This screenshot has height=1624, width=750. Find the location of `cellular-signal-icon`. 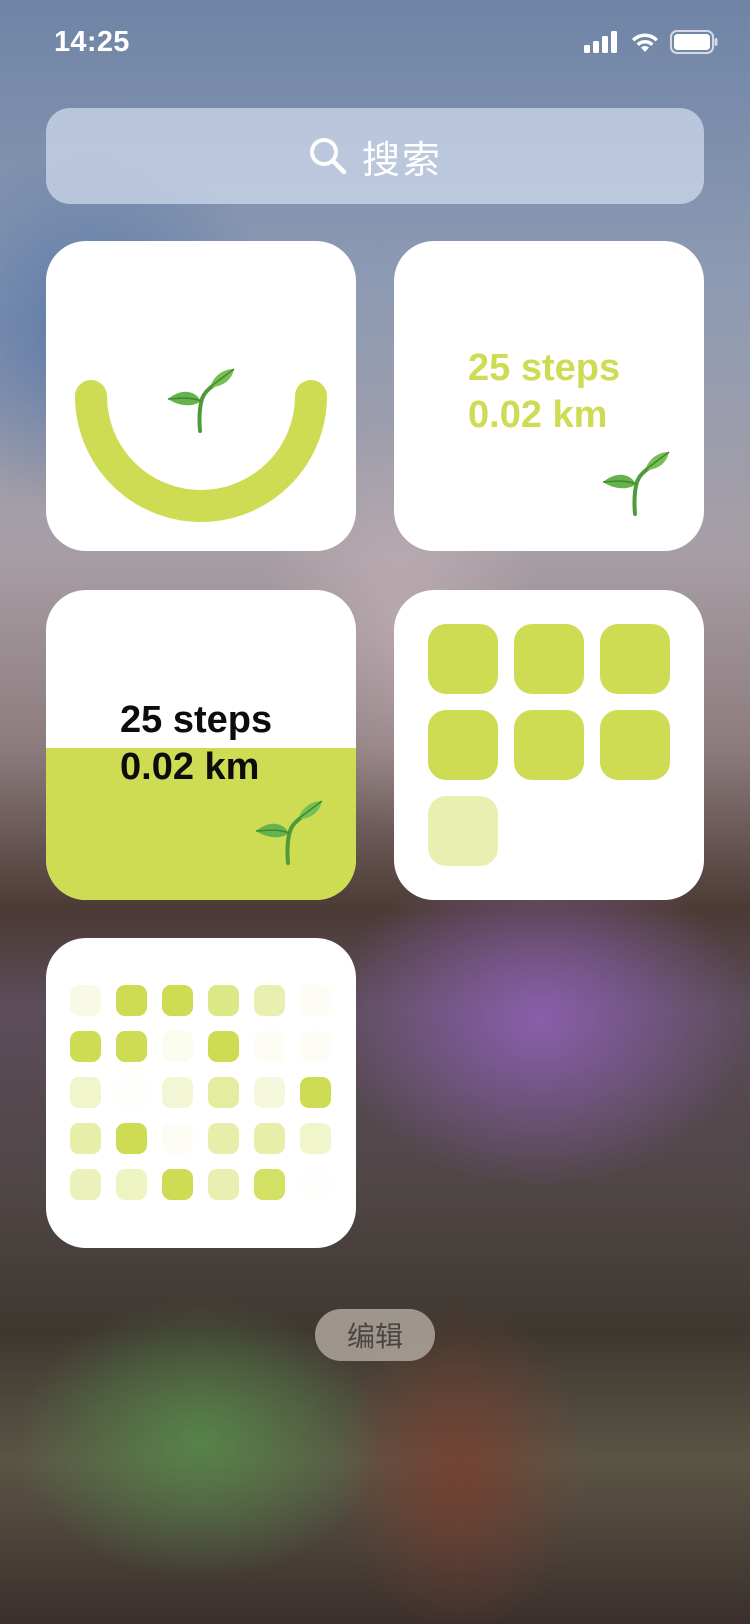

cellular-signal-icon is located at coordinates (600, 42).